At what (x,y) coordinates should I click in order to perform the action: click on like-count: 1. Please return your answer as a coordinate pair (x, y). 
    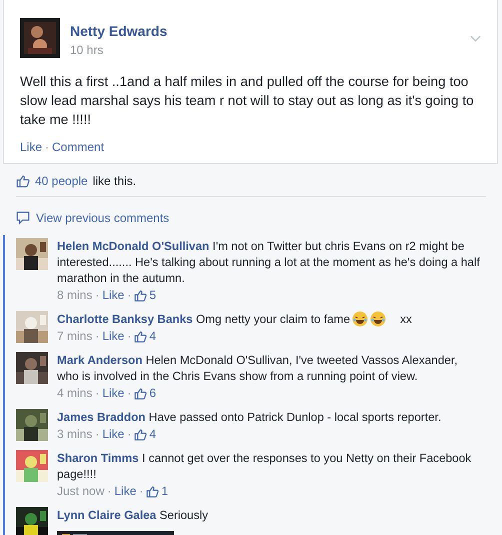
    Looking at the image, I should click on (164, 491).